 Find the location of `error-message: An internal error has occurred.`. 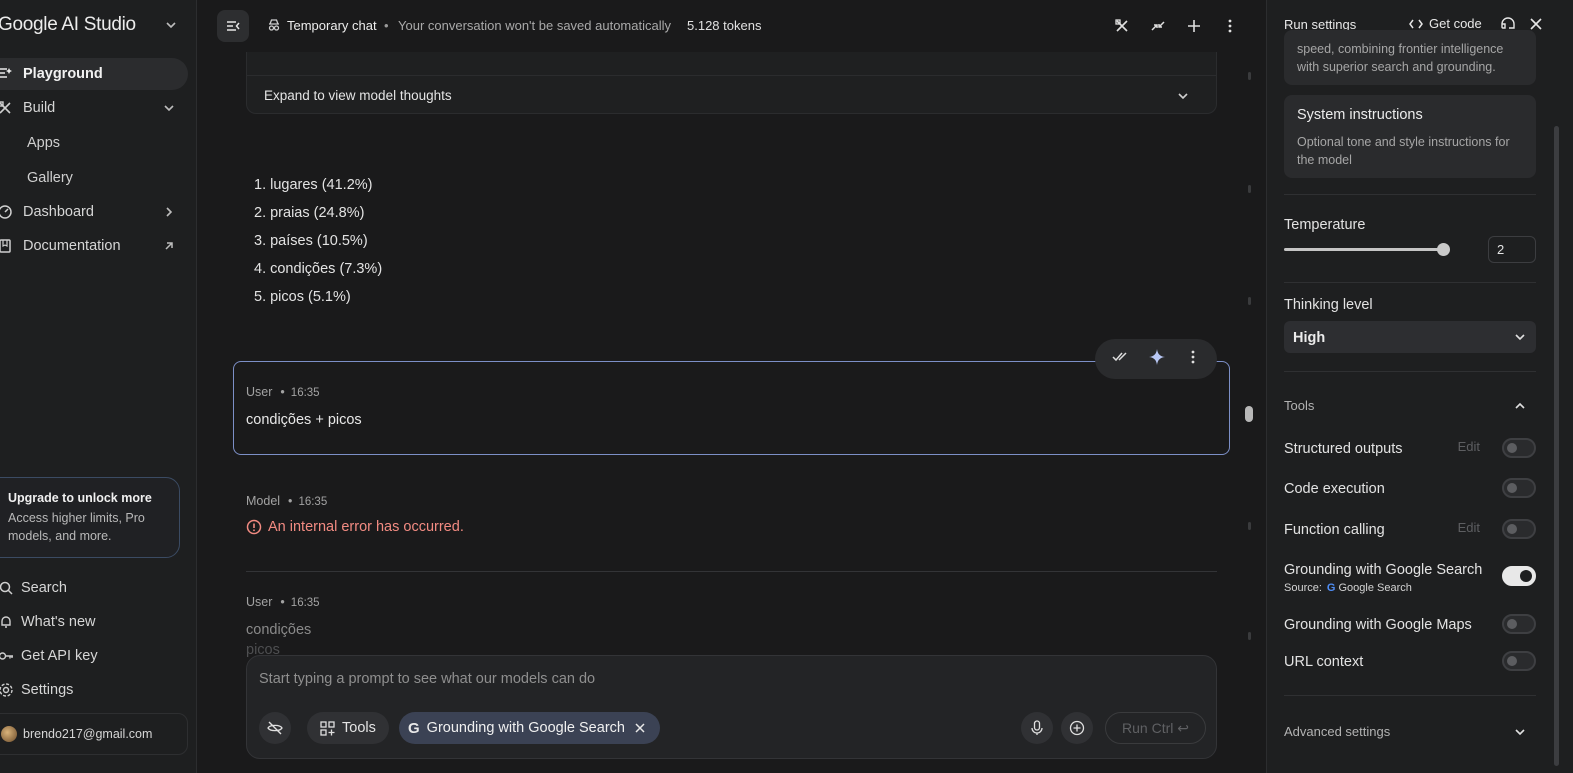

error-message: An internal error has occurred. is located at coordinates (355, 527).